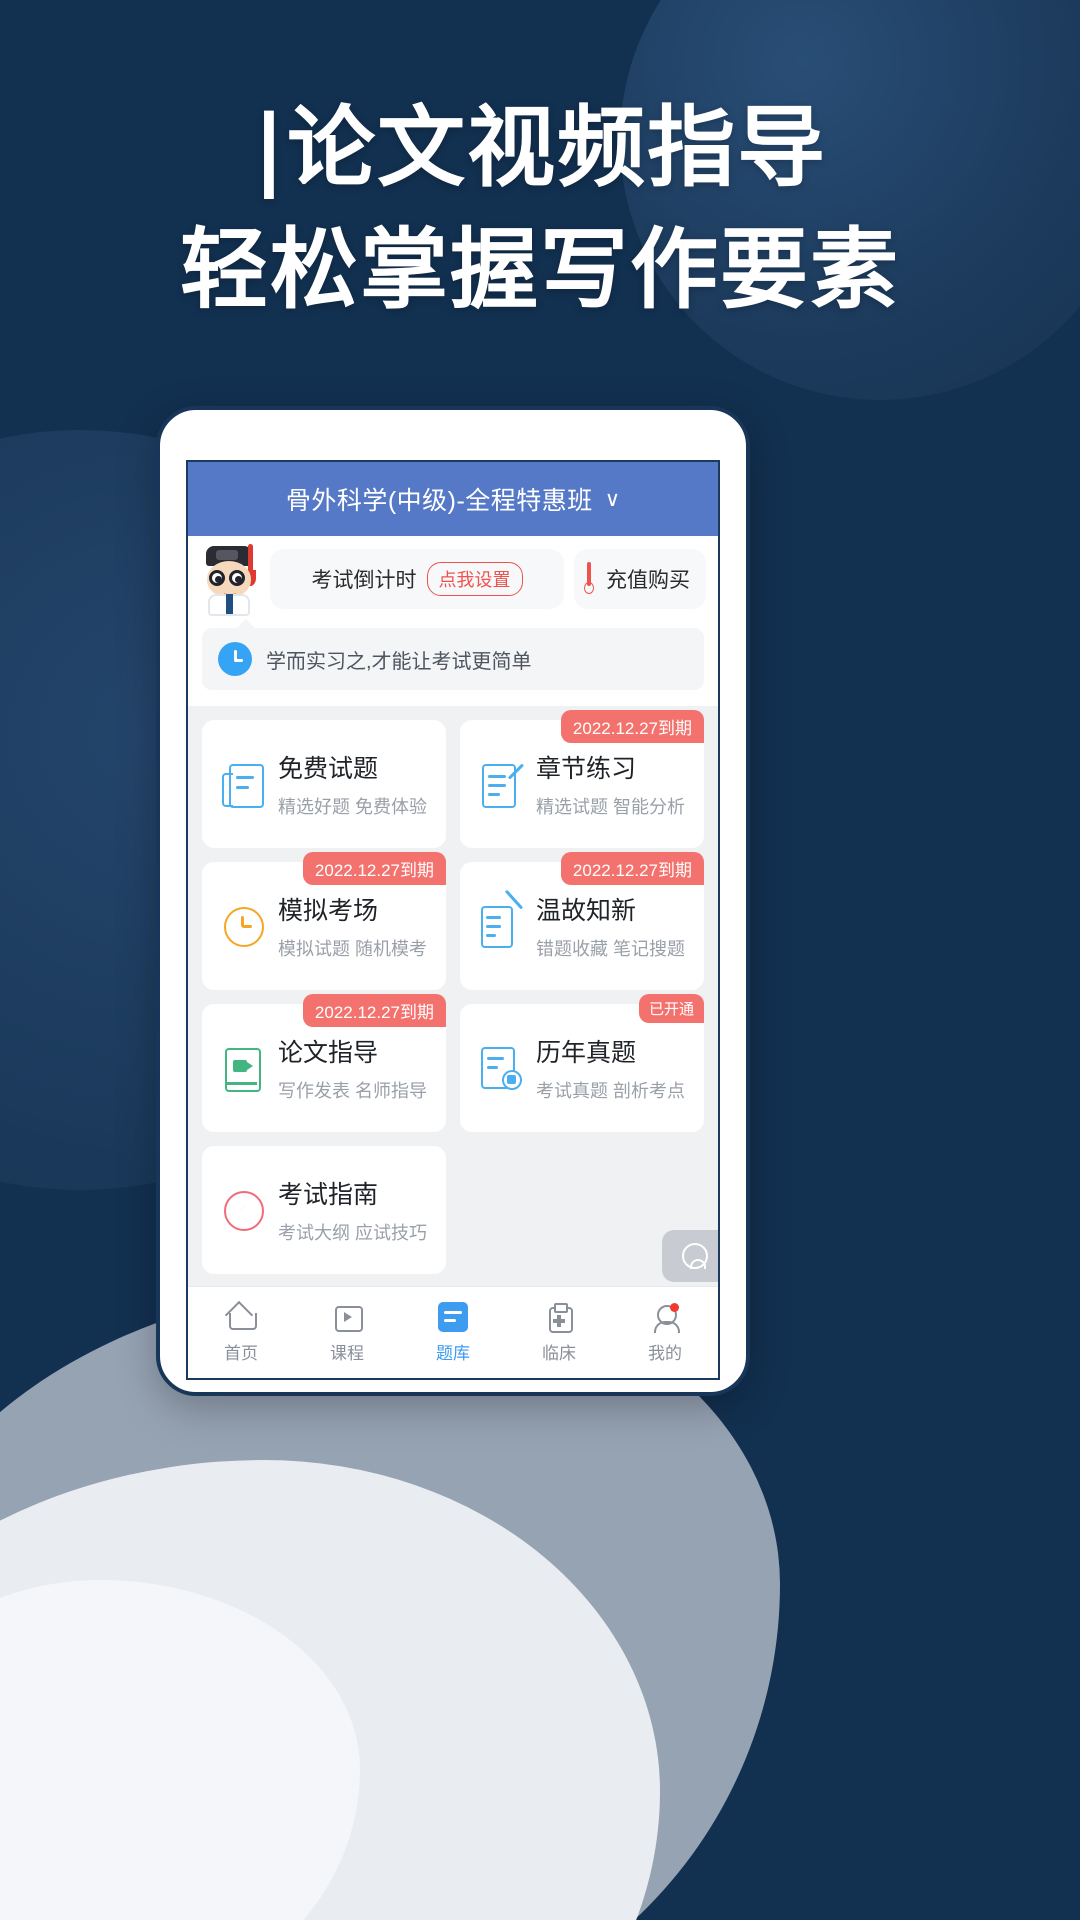 The image size is (1080, 1920). Describe the element at coordinates (324, 1210) in the screenshot. I see `feature-card-exam-guide: 考试指南 考试大纲 应试技巧` at that location.